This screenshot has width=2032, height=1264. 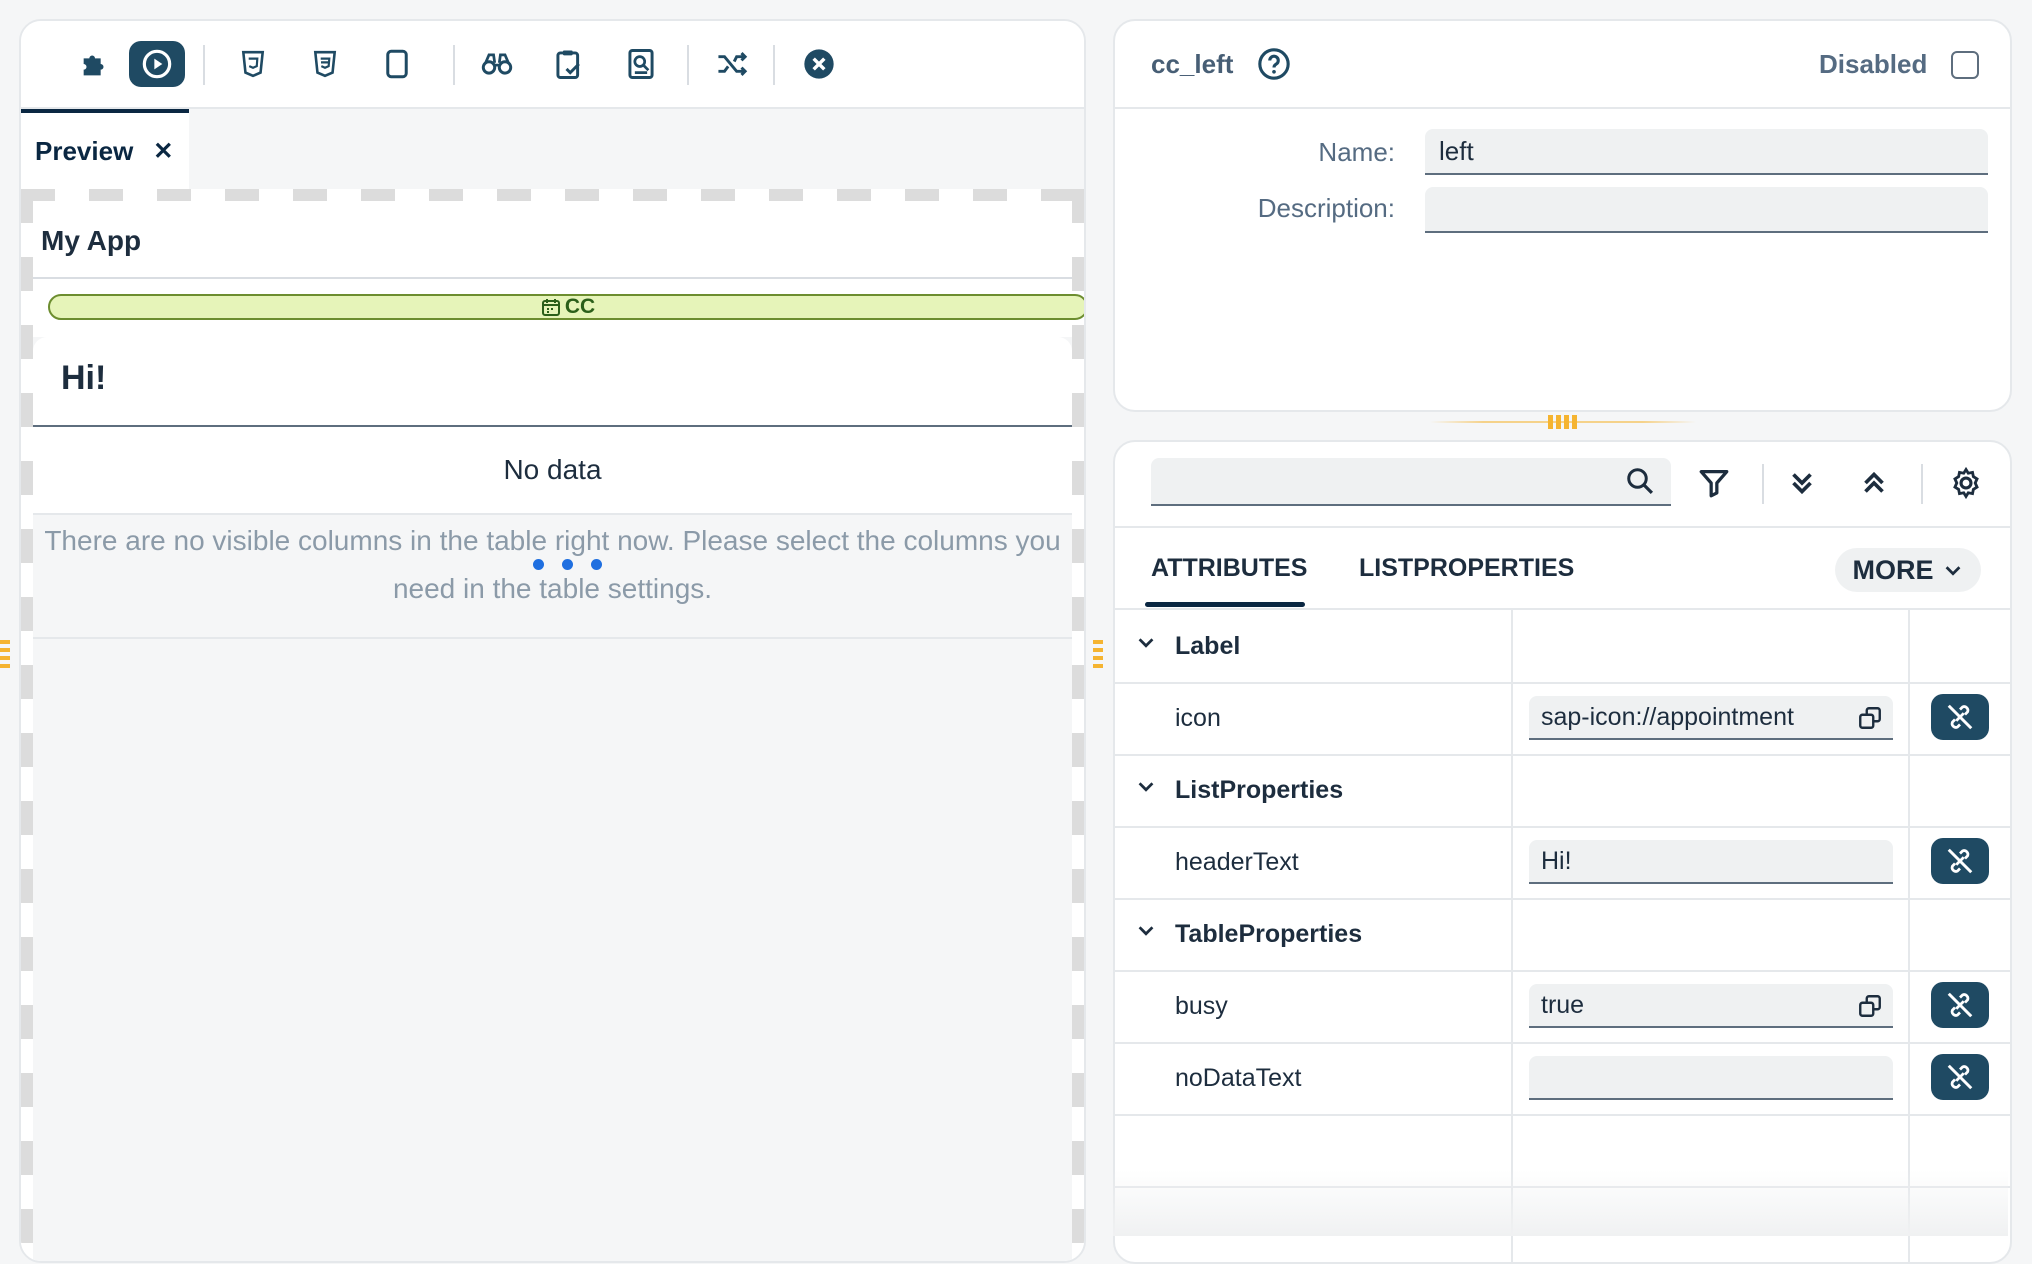 I want to click on property-row-icon: icon sap-icon://appointment, so click(x=1562, y=719).